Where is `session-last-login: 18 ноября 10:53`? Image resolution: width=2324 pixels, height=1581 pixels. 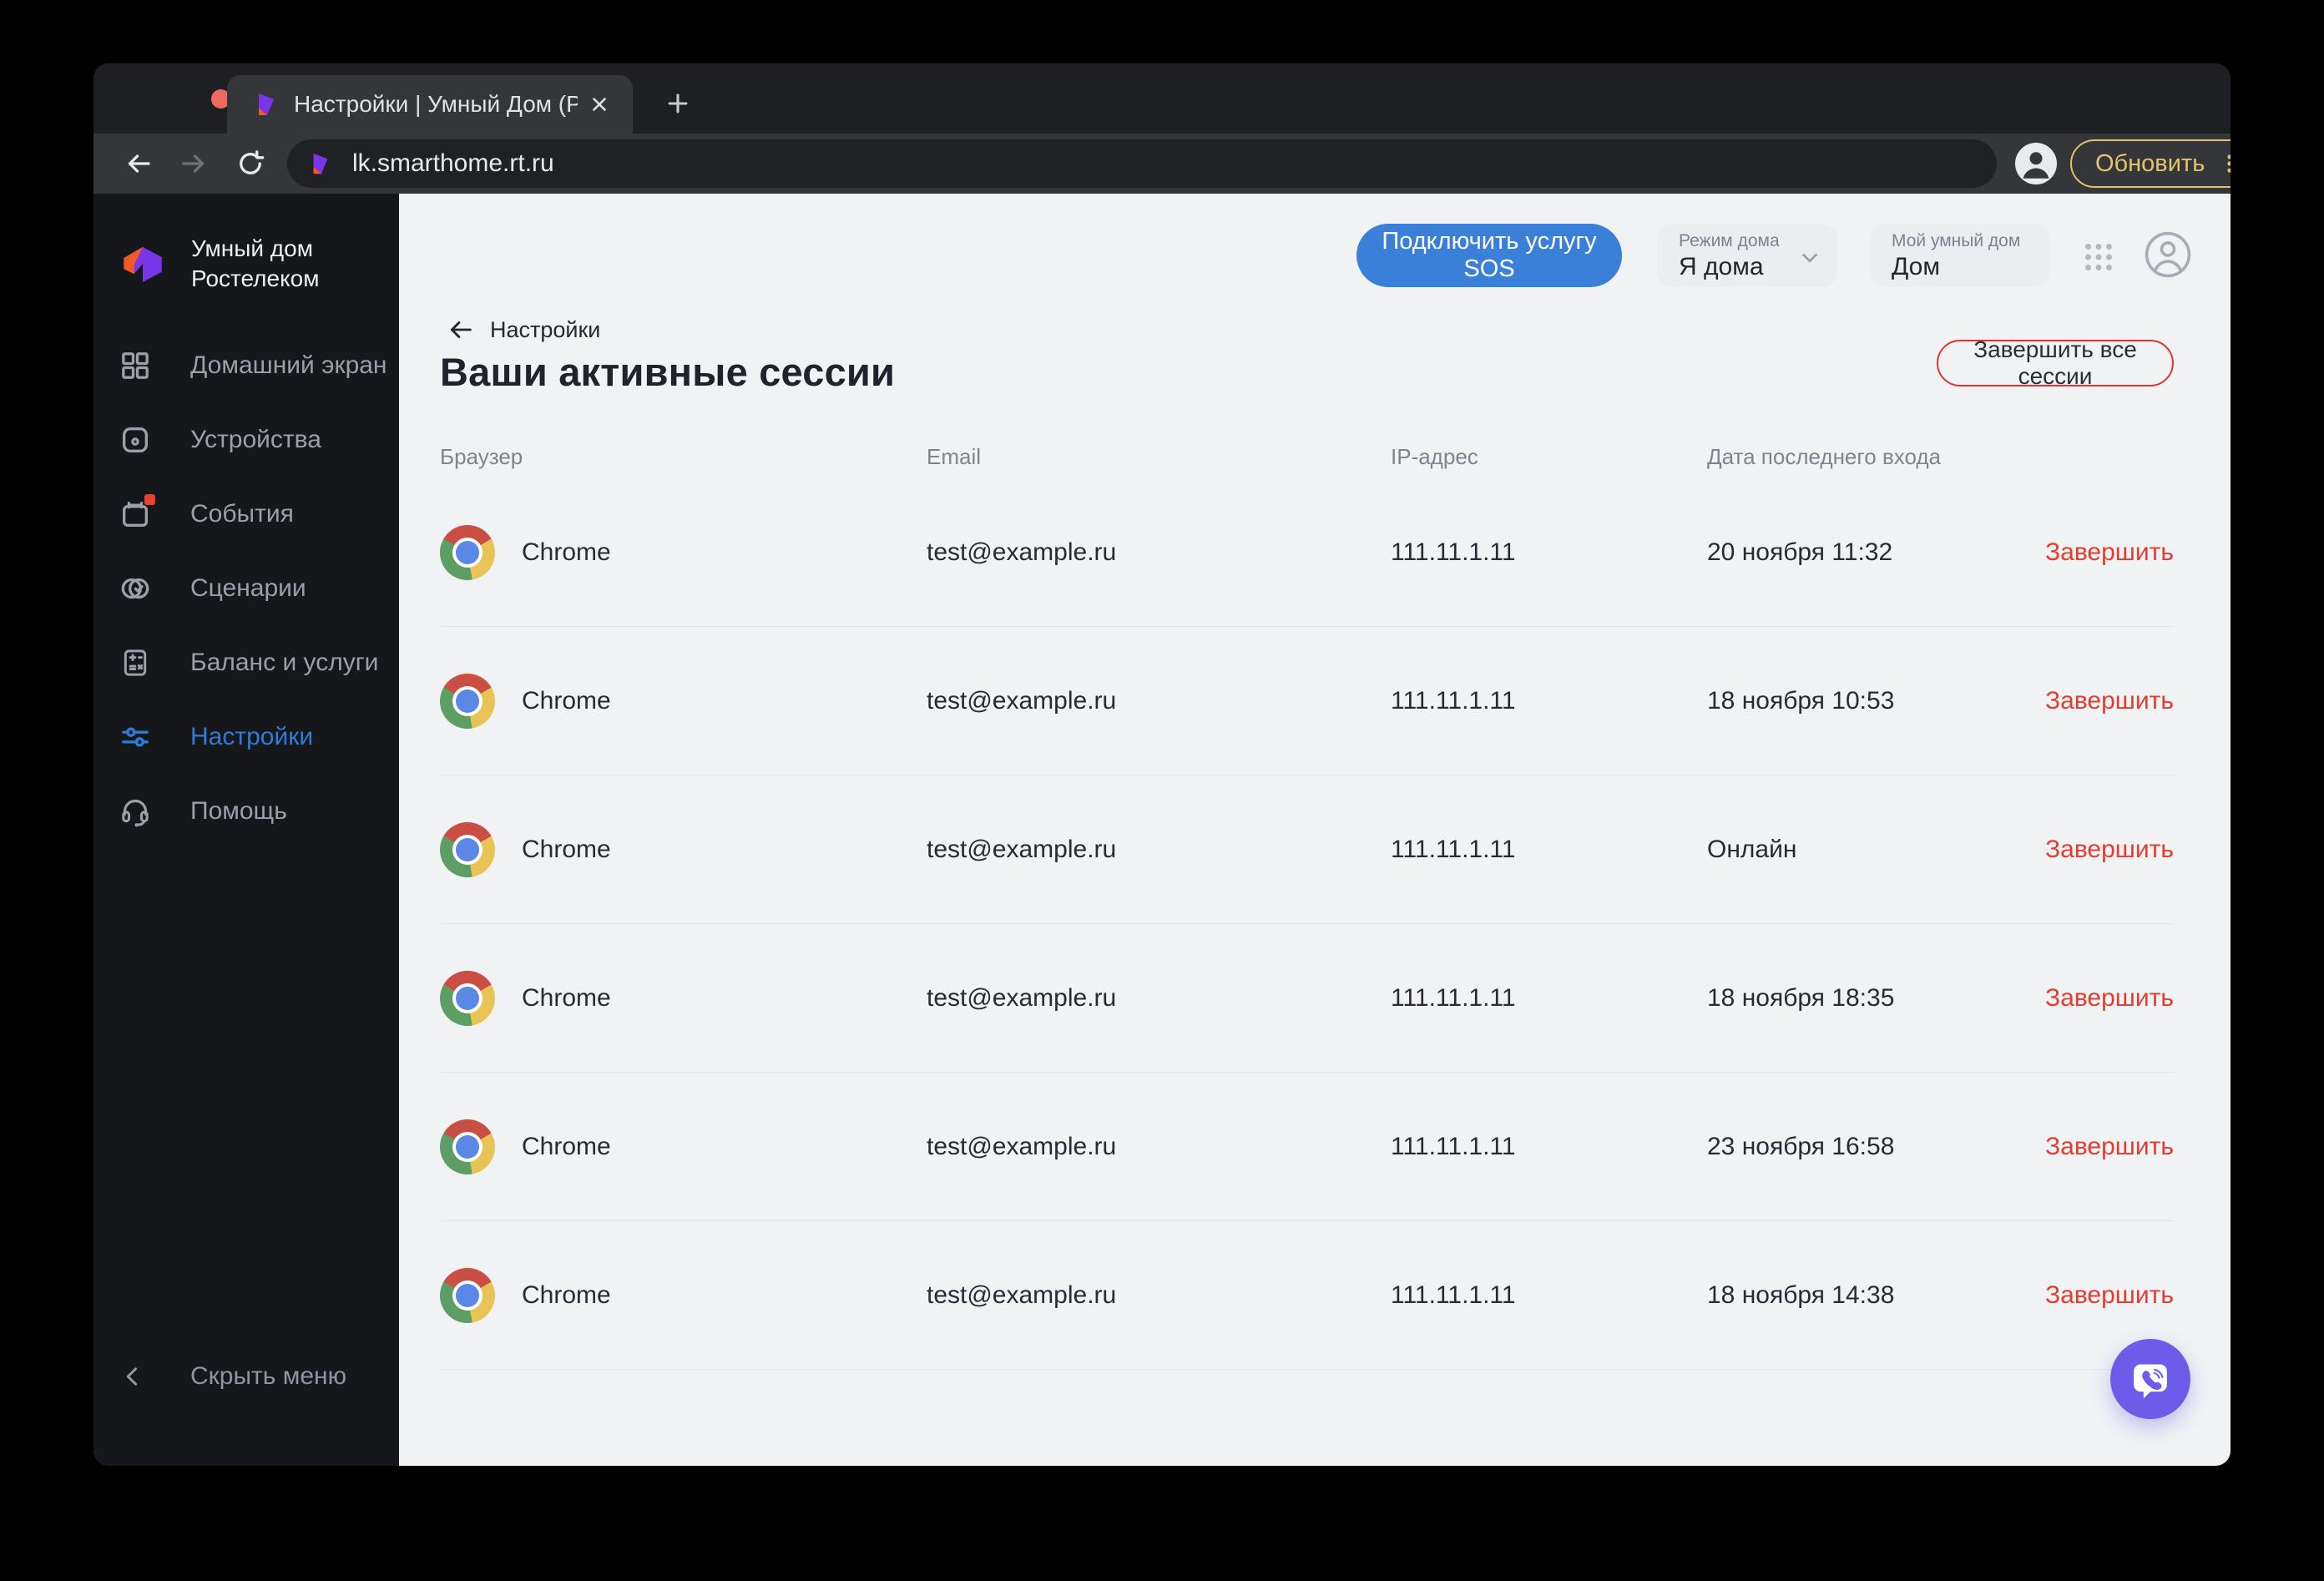 session-last-login: 18 ноября 10:53 is located at coordinates (1801, 701).